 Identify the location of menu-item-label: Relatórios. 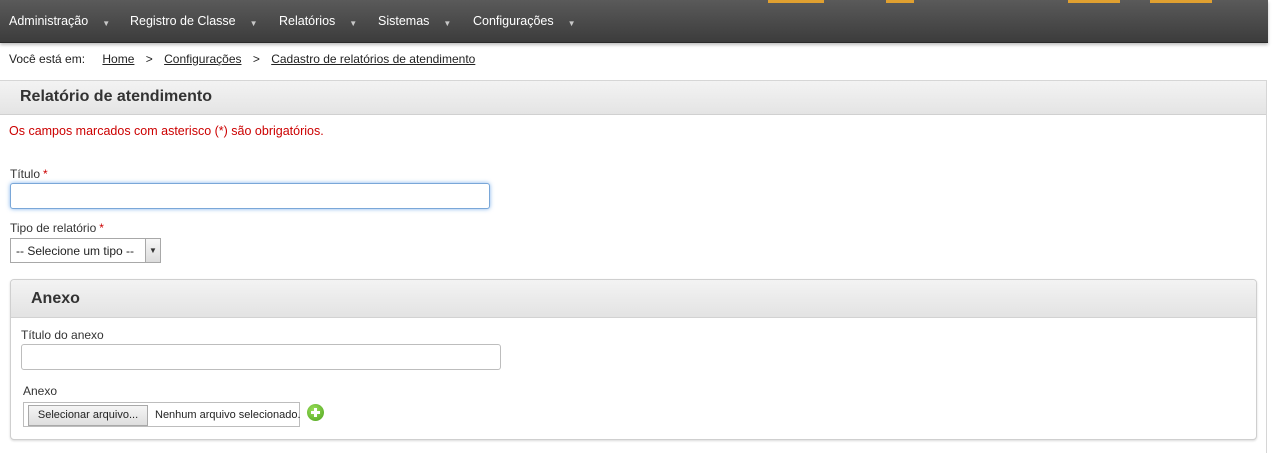
(307, 21).